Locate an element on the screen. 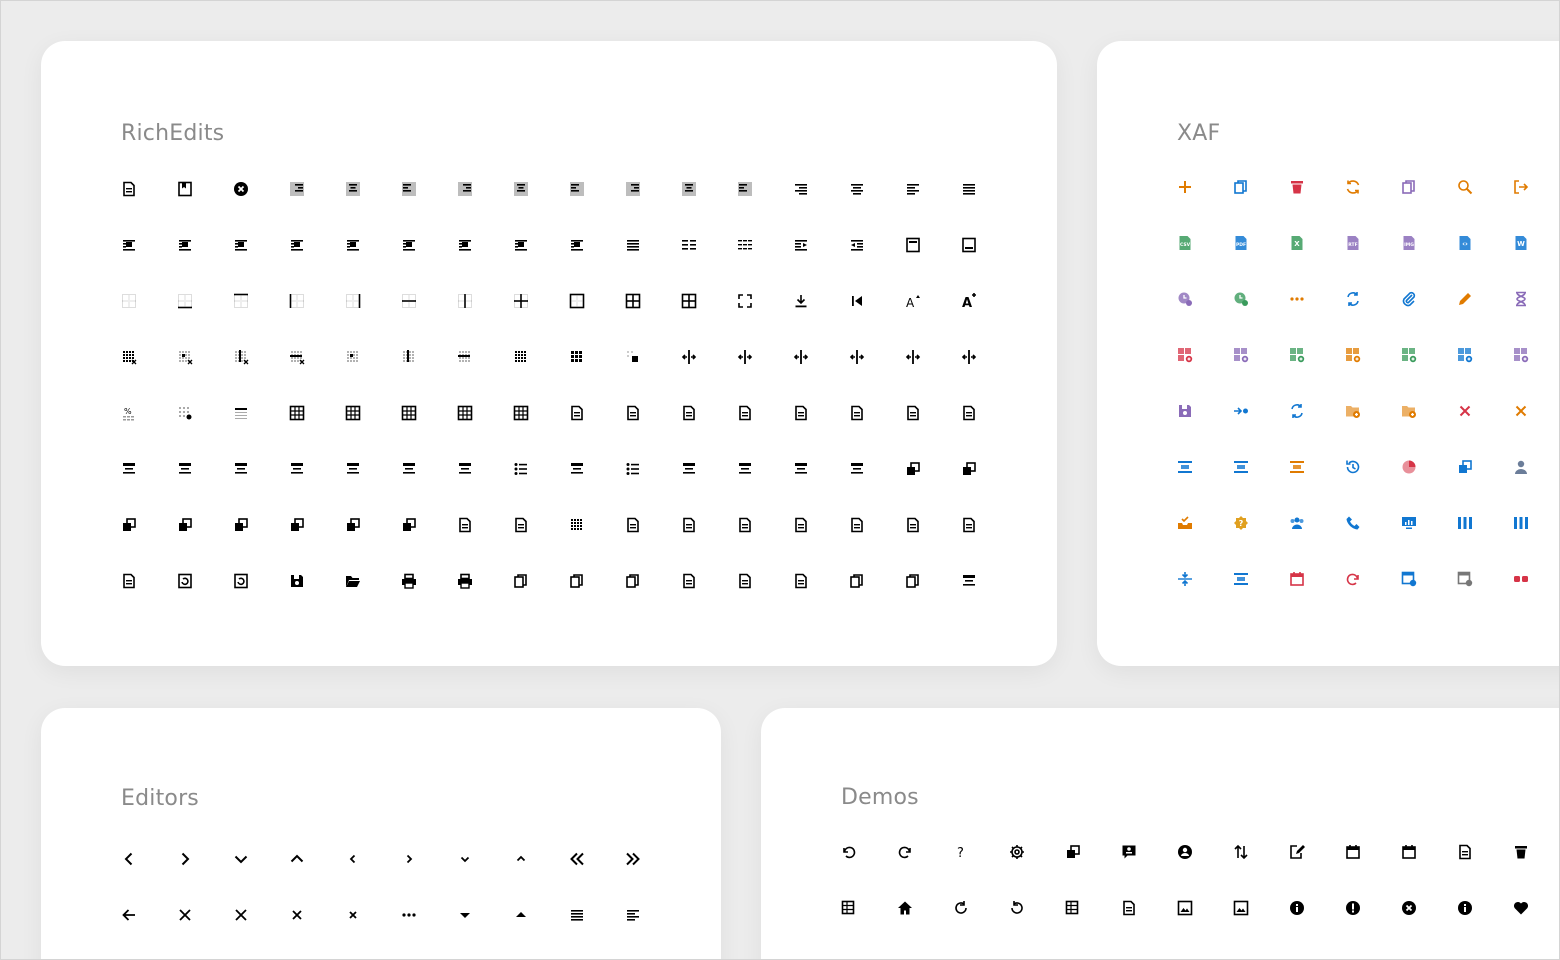  insert-row-above-icon is located at coordinates (913, 357).